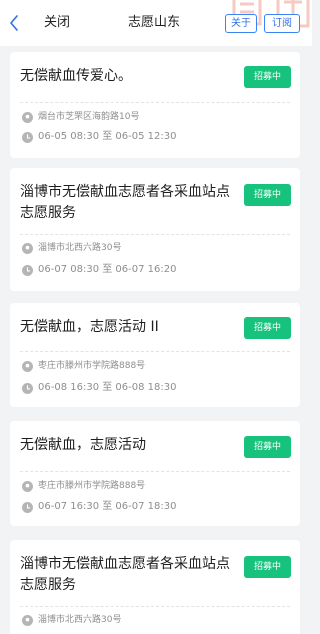  I want to click on activity-time: 06-07 08:30 至 06-07 16:20, so click(107, 269).